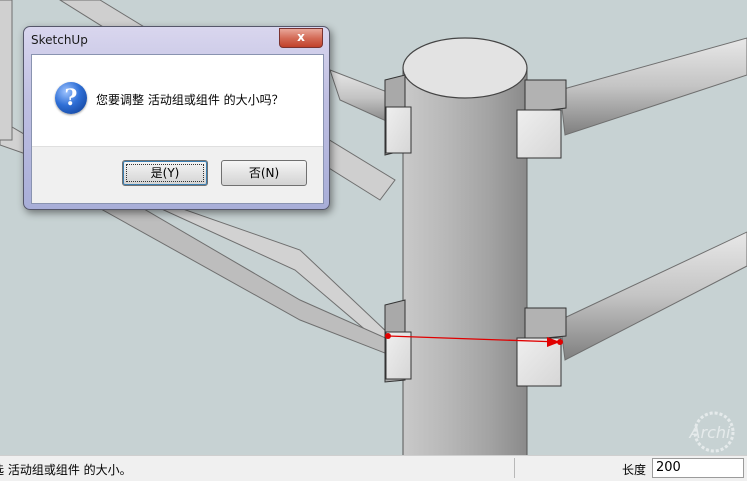  Describe the element at coordinates (59, 40) in the screenshot. I see `dialog-title: SketchUp` at that location.